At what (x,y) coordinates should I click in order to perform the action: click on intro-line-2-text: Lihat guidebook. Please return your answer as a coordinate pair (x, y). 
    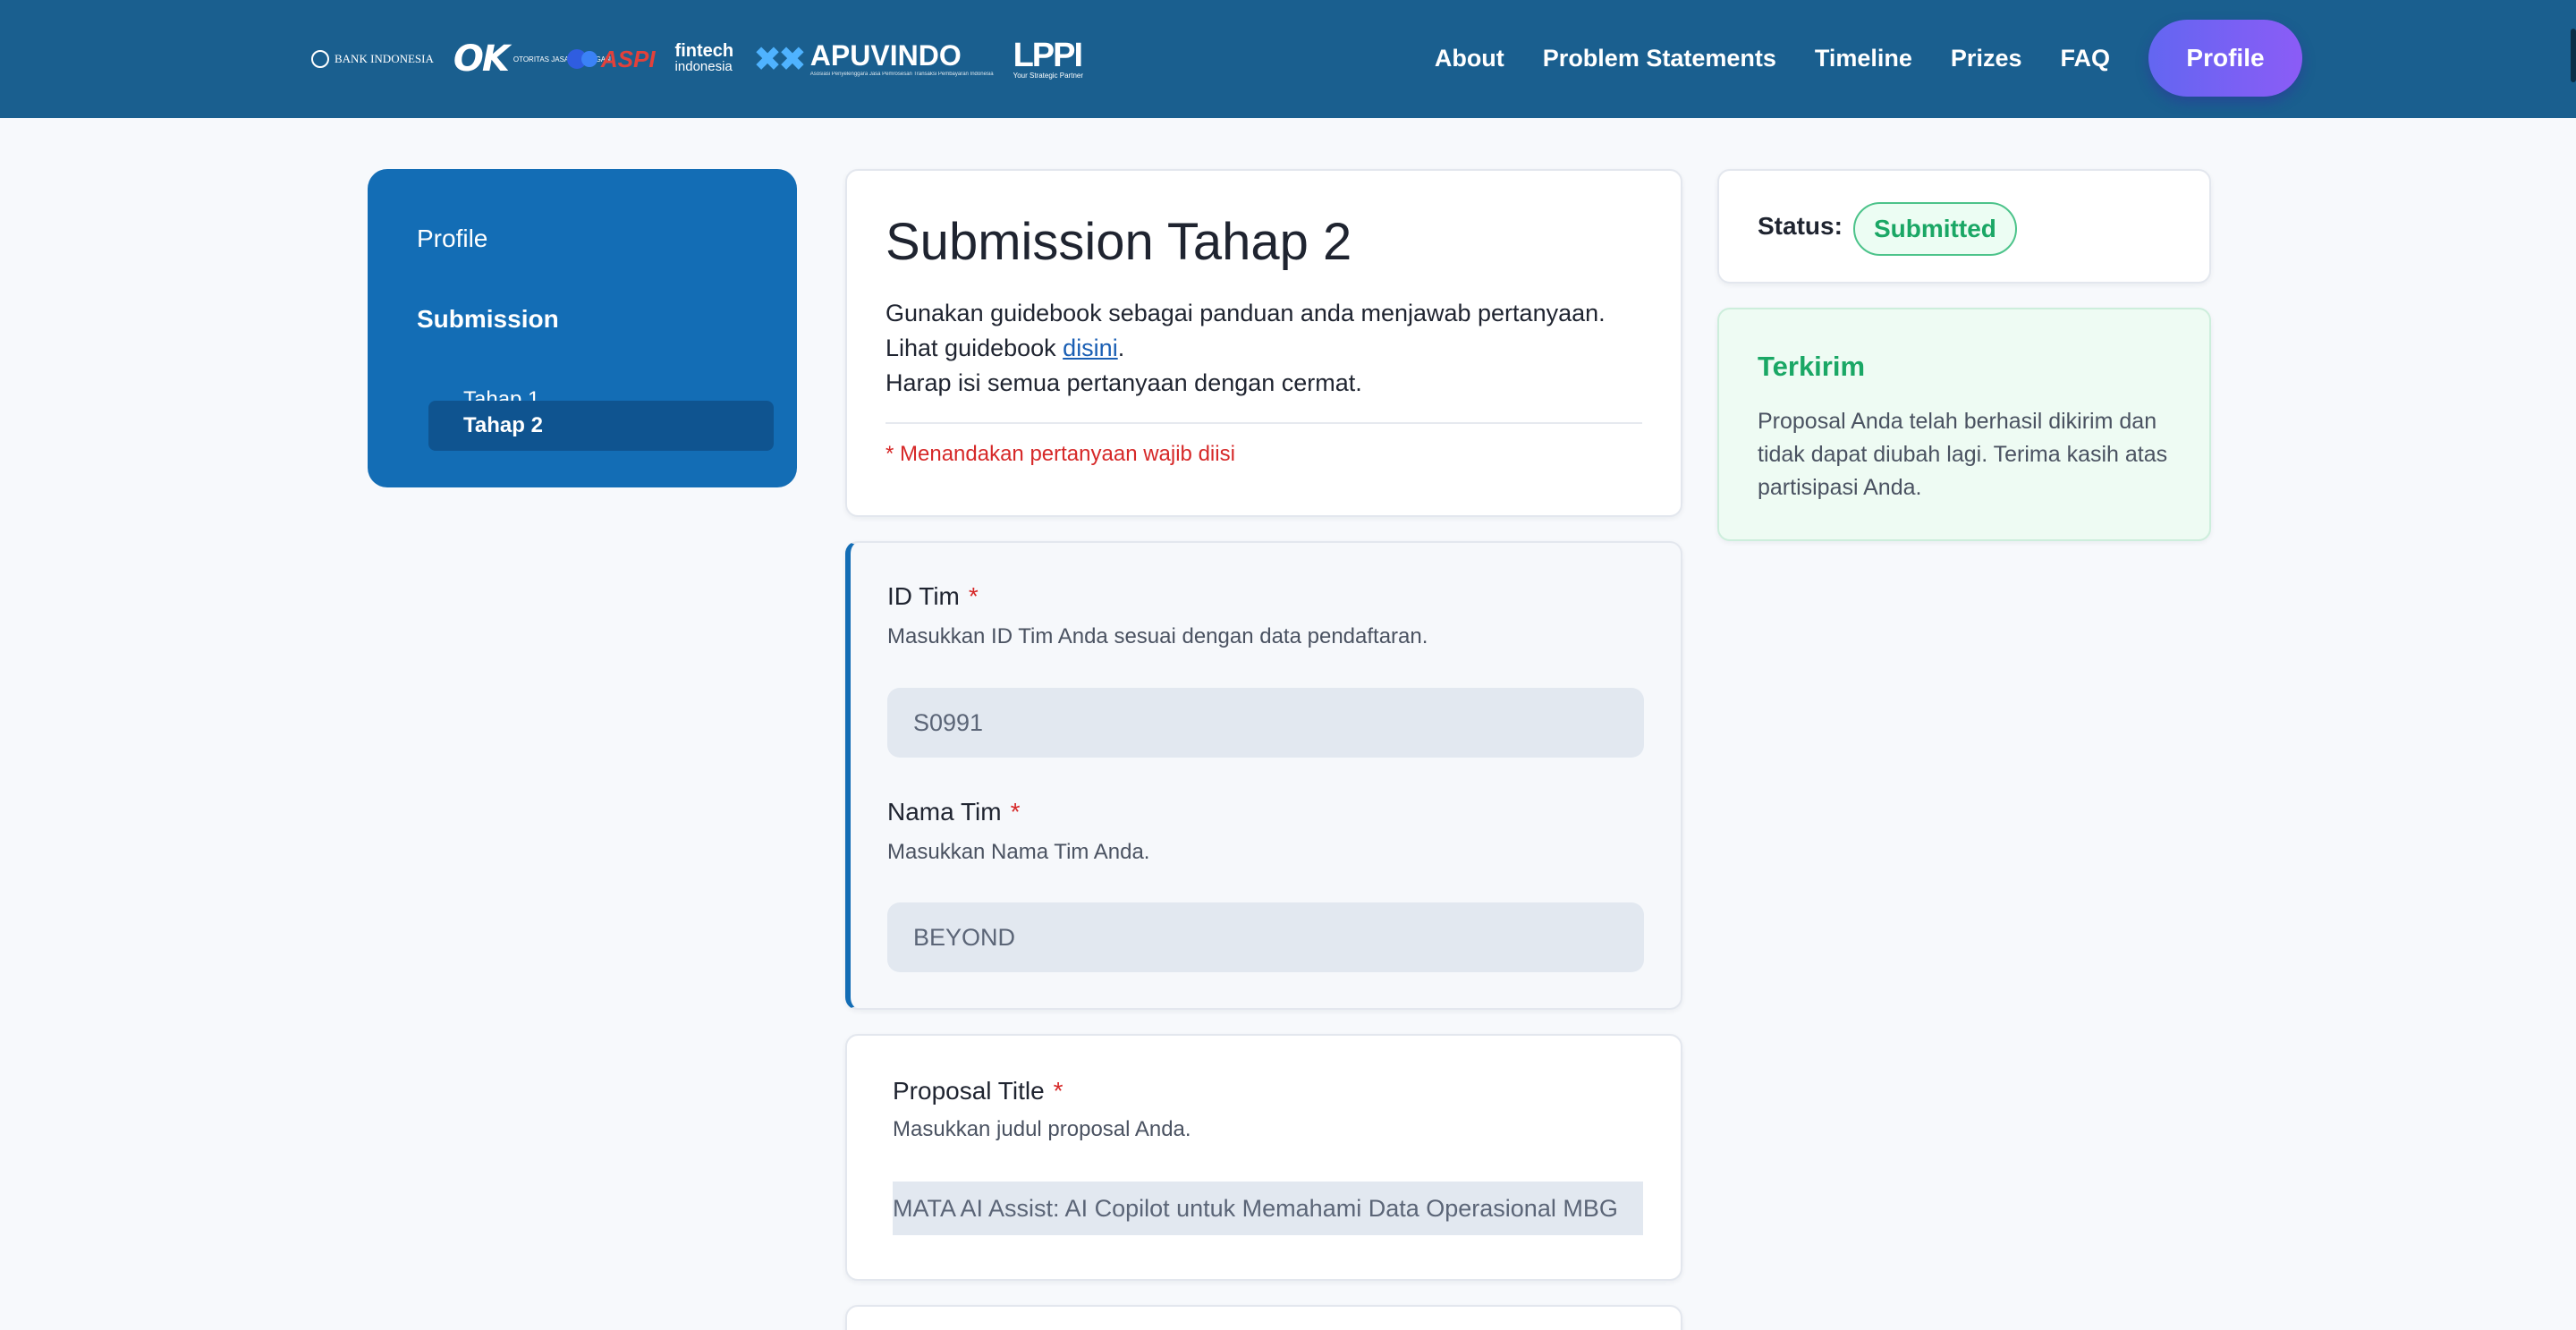
    Looking at the image, I should click on (974, 348).